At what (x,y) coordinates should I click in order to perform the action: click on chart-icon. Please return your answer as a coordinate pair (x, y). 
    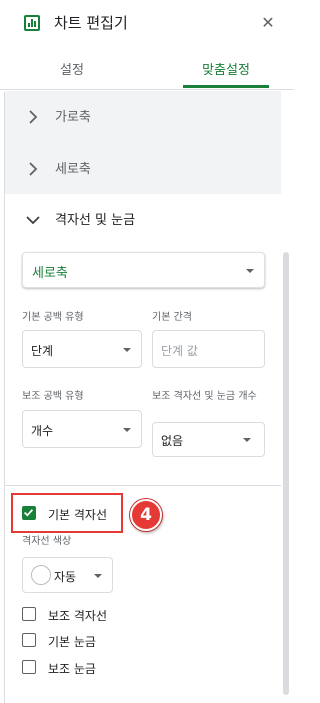
    Looking at the image, I should click on (32, 23).